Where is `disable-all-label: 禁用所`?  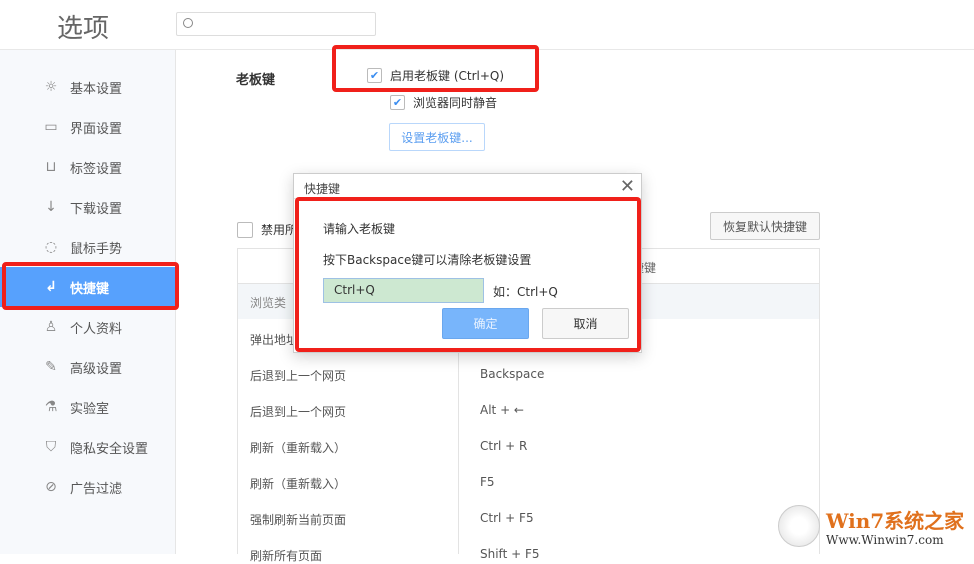
disable-all-label: 禁用所 is located at coordinates (279, 230).